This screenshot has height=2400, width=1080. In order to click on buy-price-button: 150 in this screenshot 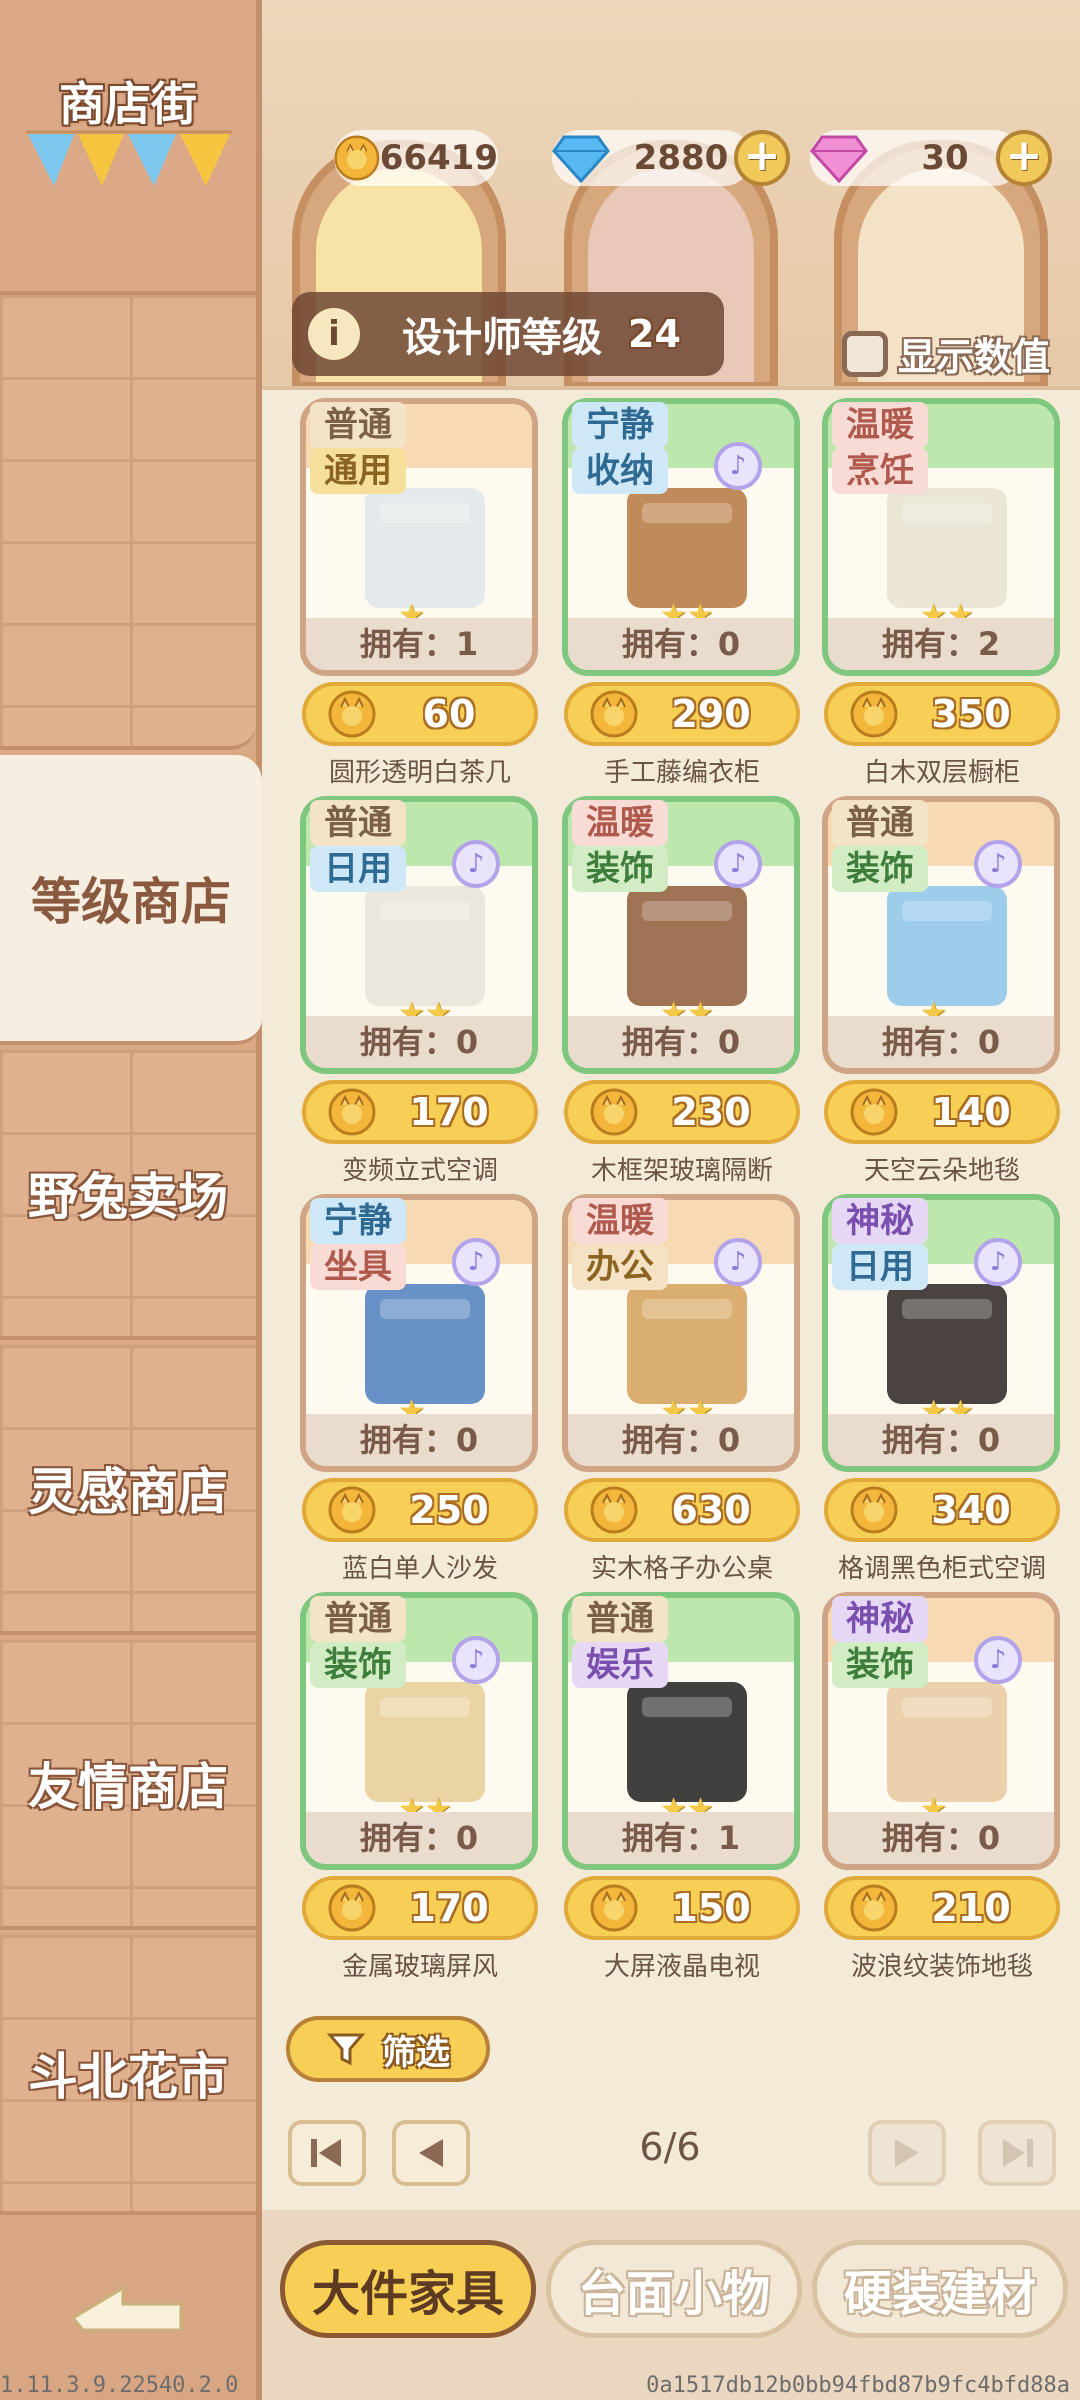, I will do `click(682, 1908)`.